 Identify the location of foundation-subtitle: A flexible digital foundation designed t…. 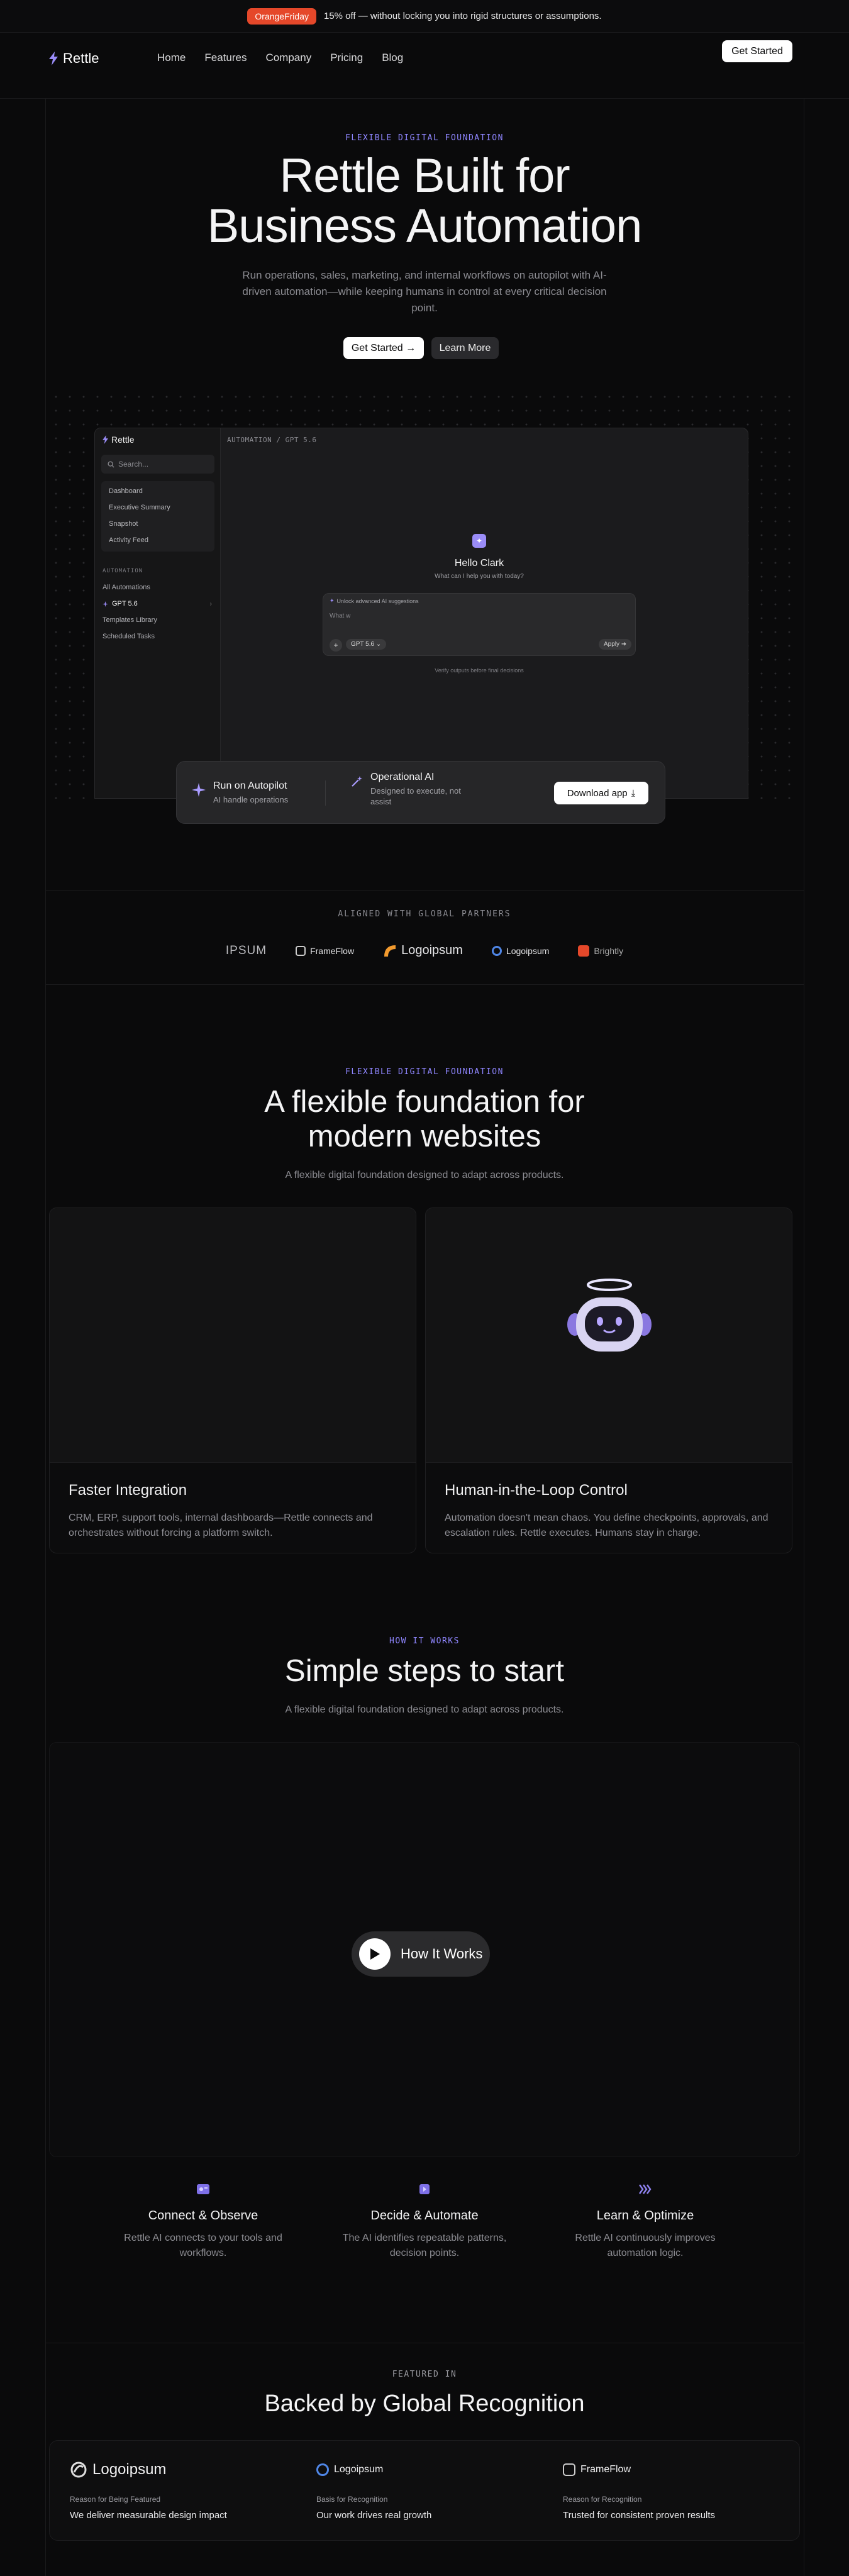
(425, 1175).